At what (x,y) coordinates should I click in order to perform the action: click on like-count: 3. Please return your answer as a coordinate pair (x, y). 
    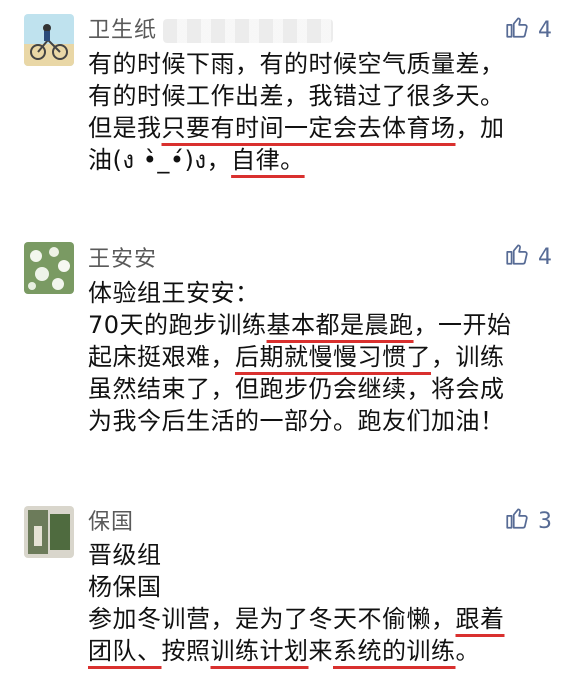
    Looking at the image, I should click on (545, 521).